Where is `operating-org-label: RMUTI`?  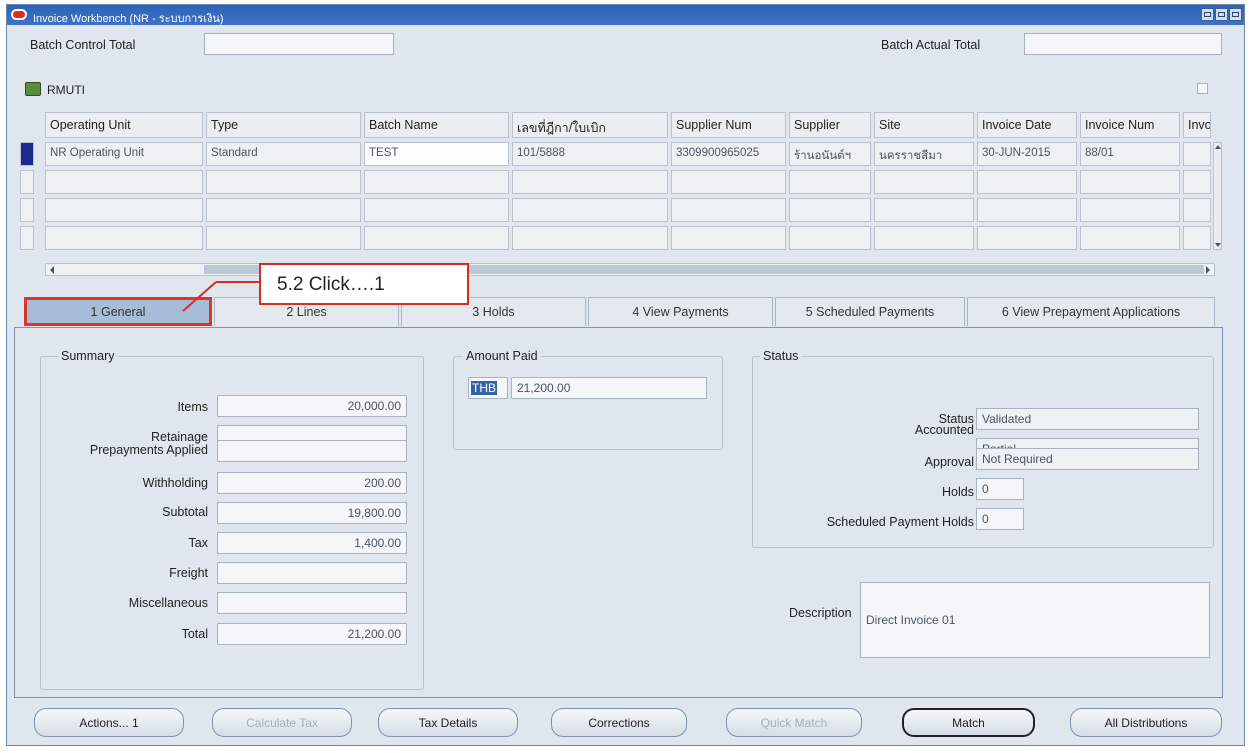
operating-org-label: RMUTI is located at coordinates (66, 90).